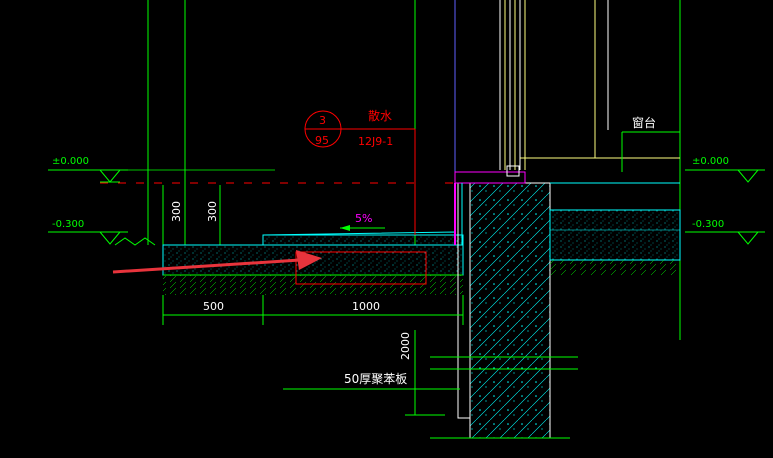 Image resolution: width=773 pixels, height=458 pixels. I want to click on elevation-marker-zero-right: ±0.000, so click(725, 169).